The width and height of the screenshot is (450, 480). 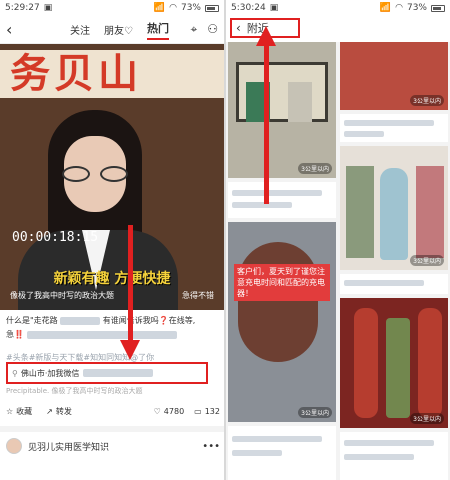 I want to click on person-icon: ⚇, so click(x=212, y=29).